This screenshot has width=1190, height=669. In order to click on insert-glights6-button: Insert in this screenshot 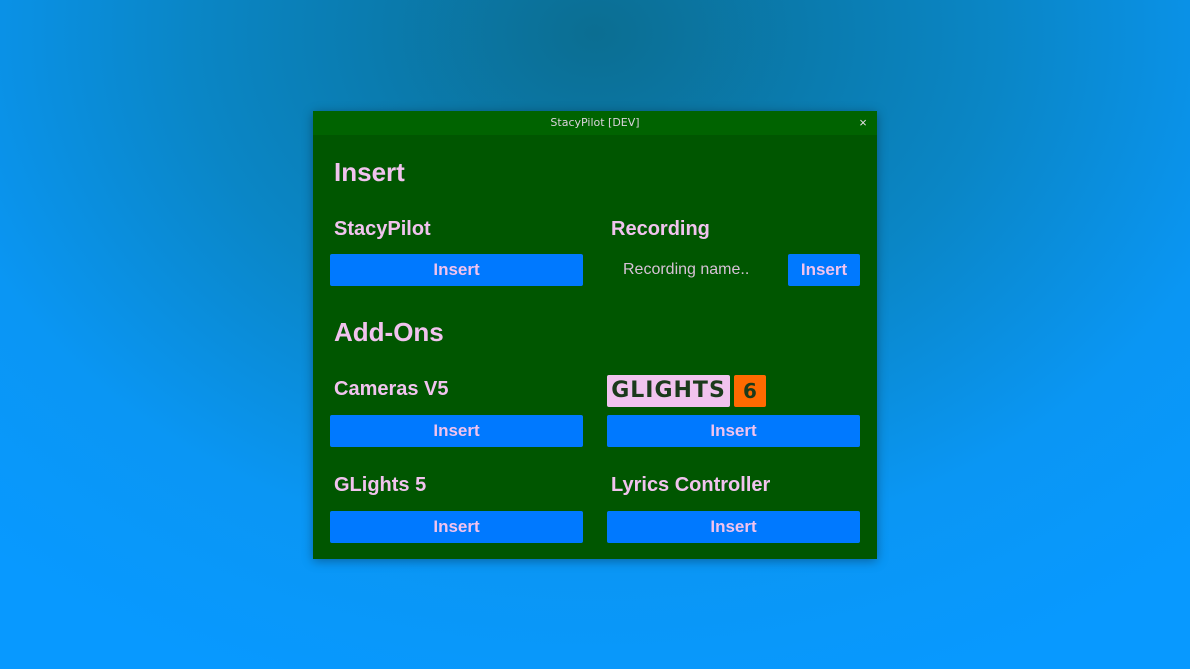, I will do `click(733, 431)`.